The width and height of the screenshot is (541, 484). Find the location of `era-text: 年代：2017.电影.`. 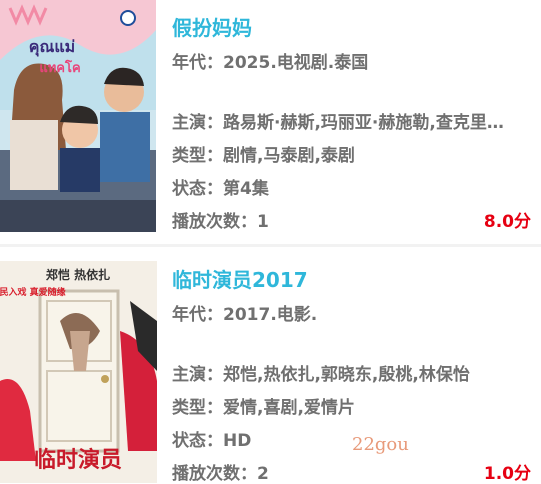

era-text: 年代：2017.电影. is located at coordinates (245, 315).